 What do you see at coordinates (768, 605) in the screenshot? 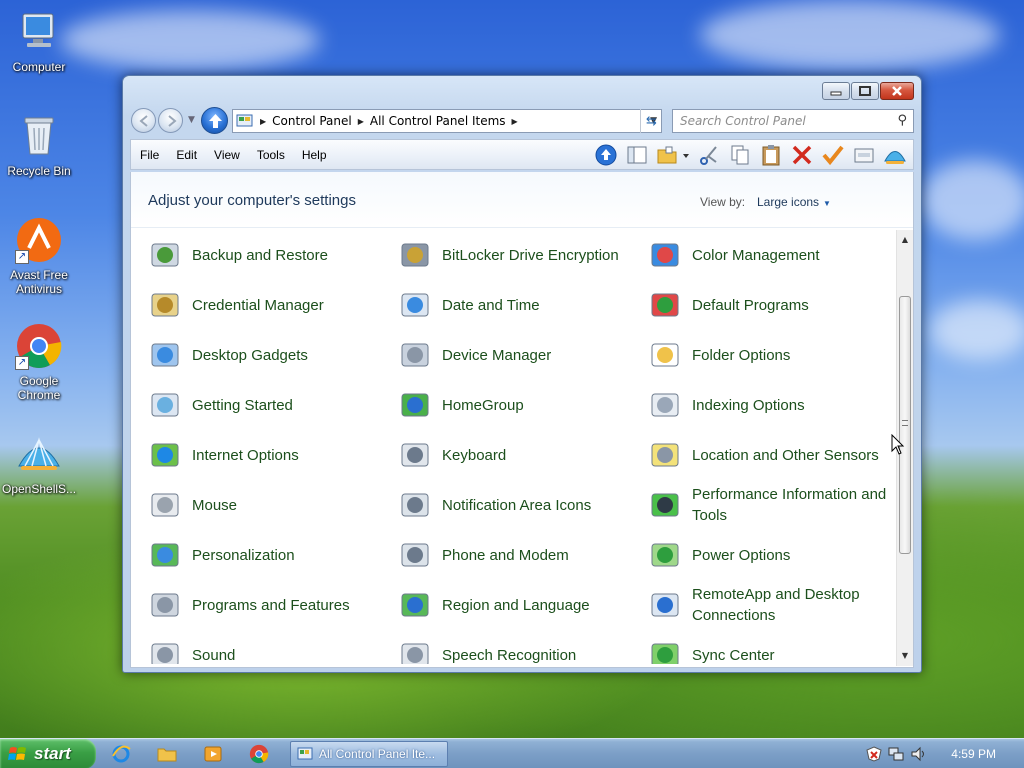
I see `control-panel-item: RemoteApp and Desktop Connections` at bounding box center [768, 605].